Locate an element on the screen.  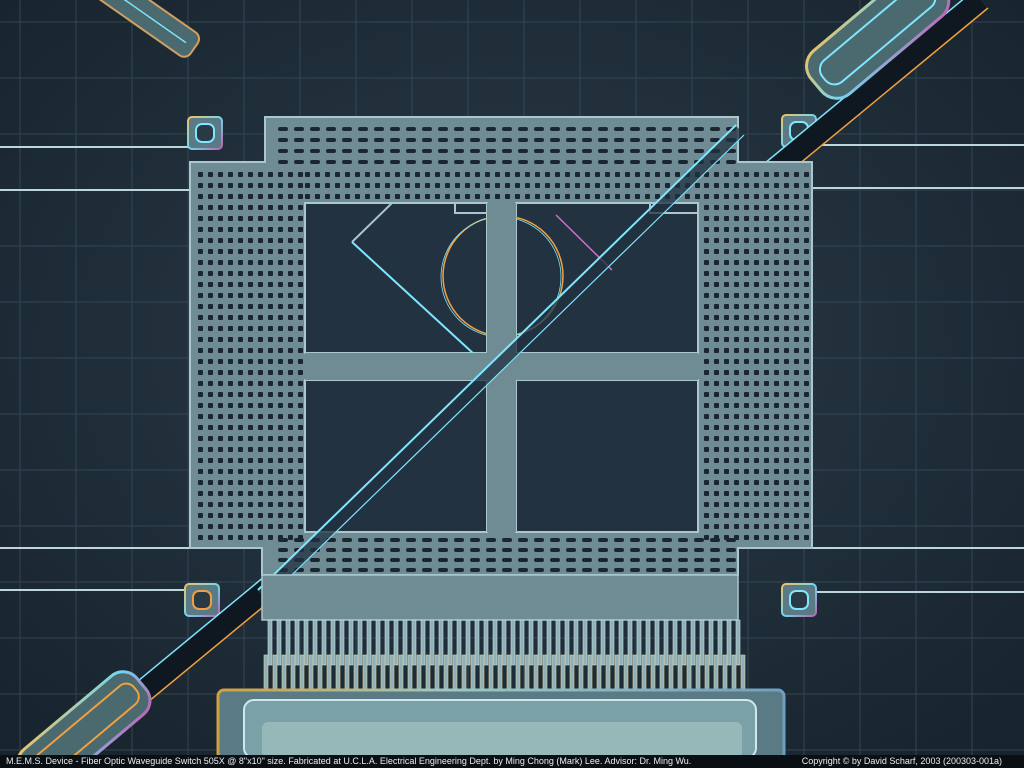
window-top-left is located at coordinates (396, 278).